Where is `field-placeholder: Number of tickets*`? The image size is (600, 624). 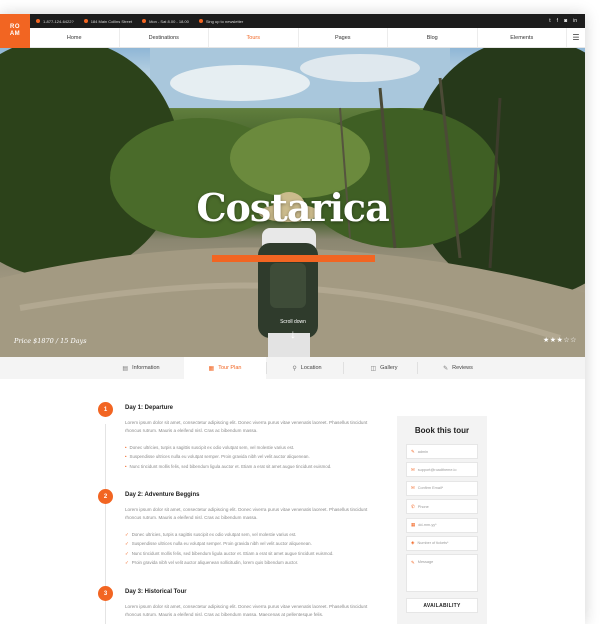
field-placeholder: Number of tickets* is located at coordinates (433, 543).